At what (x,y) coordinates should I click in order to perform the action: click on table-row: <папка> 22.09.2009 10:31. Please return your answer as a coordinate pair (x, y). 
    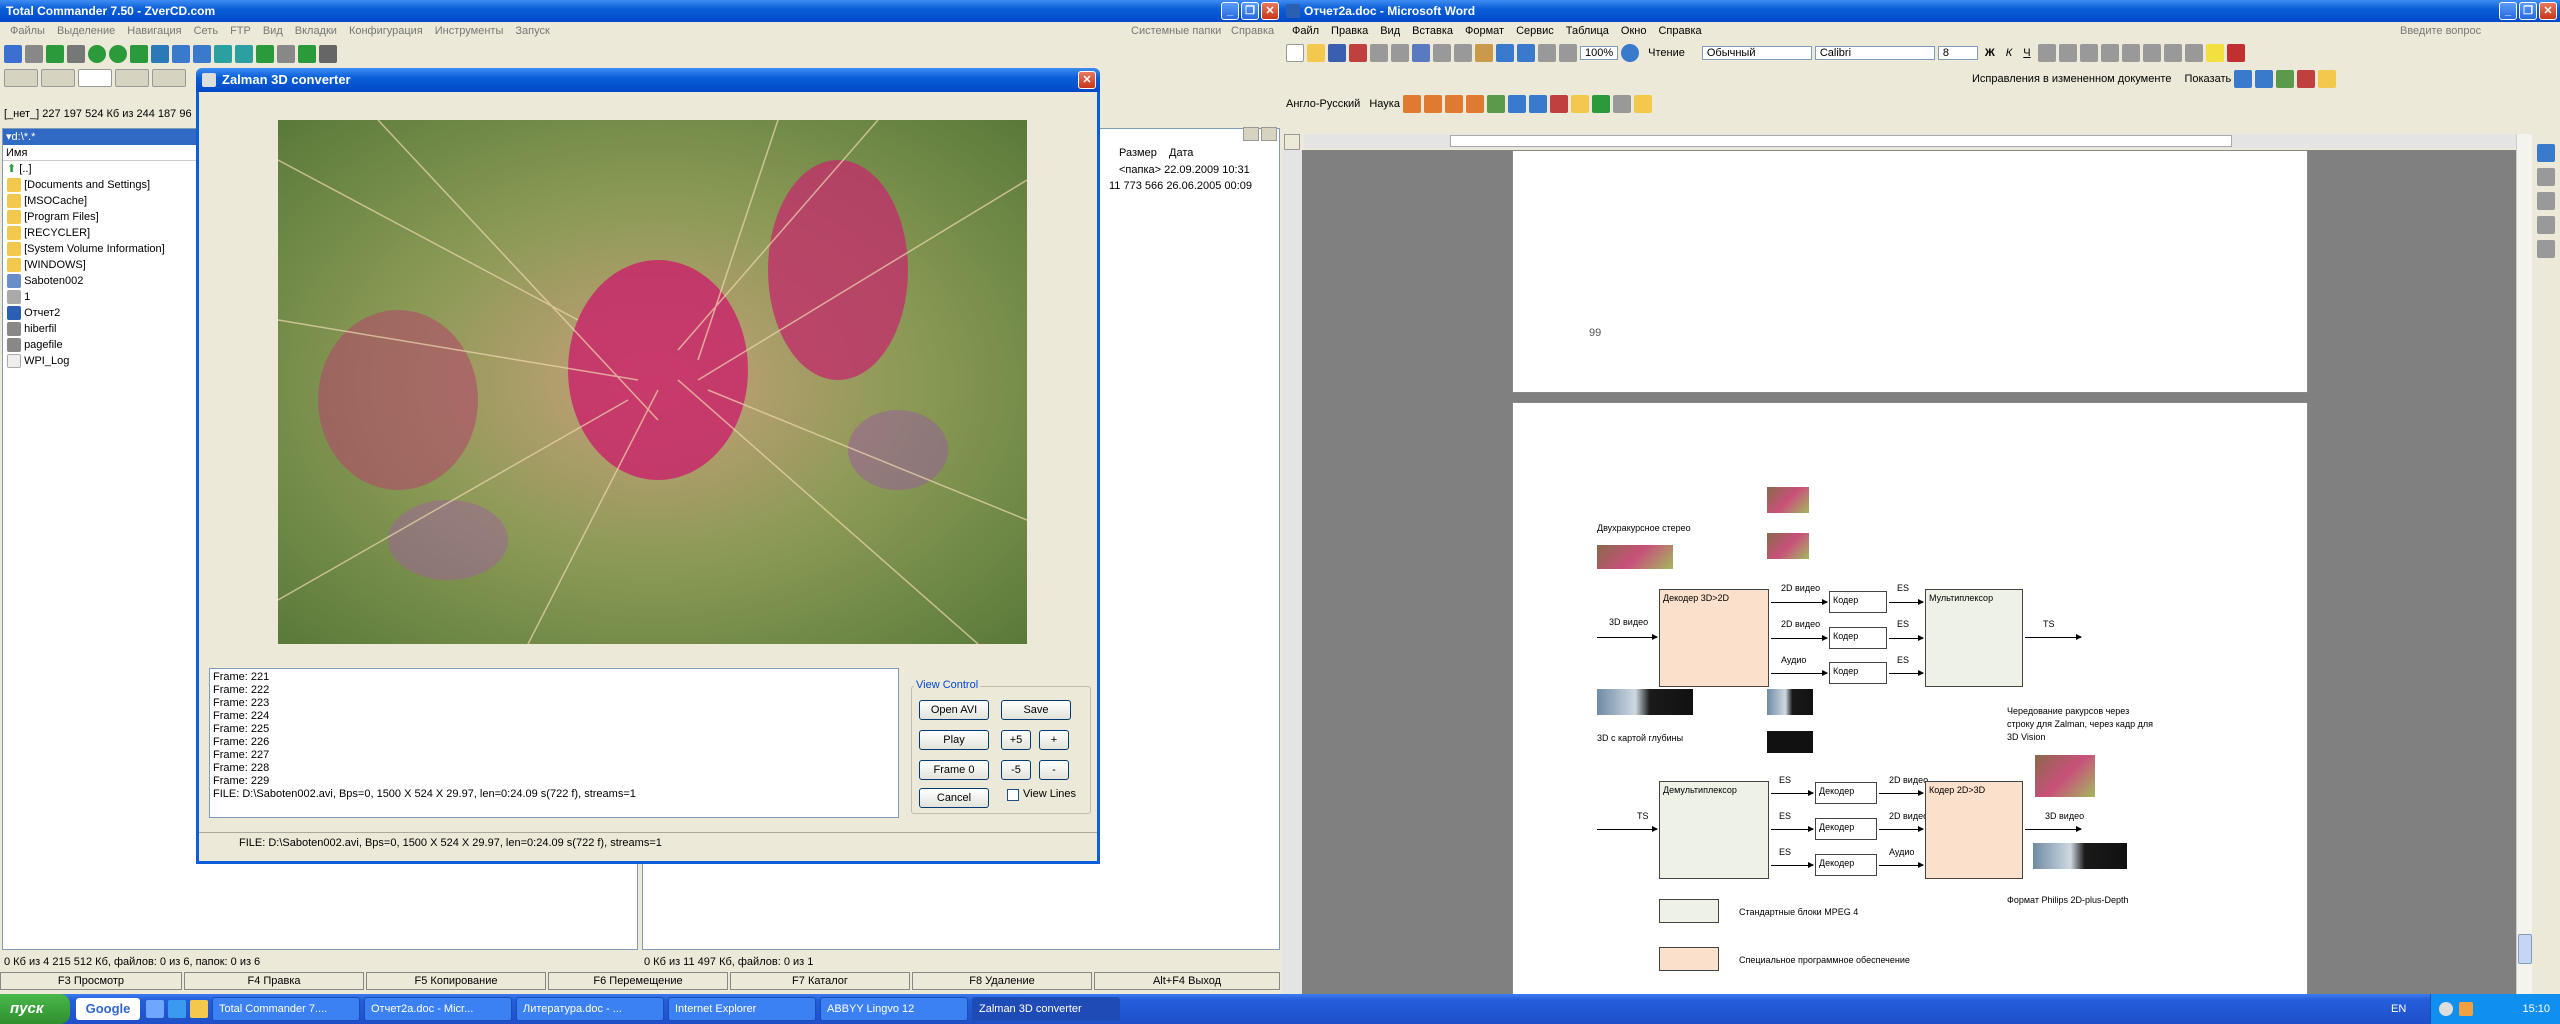
    Looking at the image, I should click on (1184, 170).